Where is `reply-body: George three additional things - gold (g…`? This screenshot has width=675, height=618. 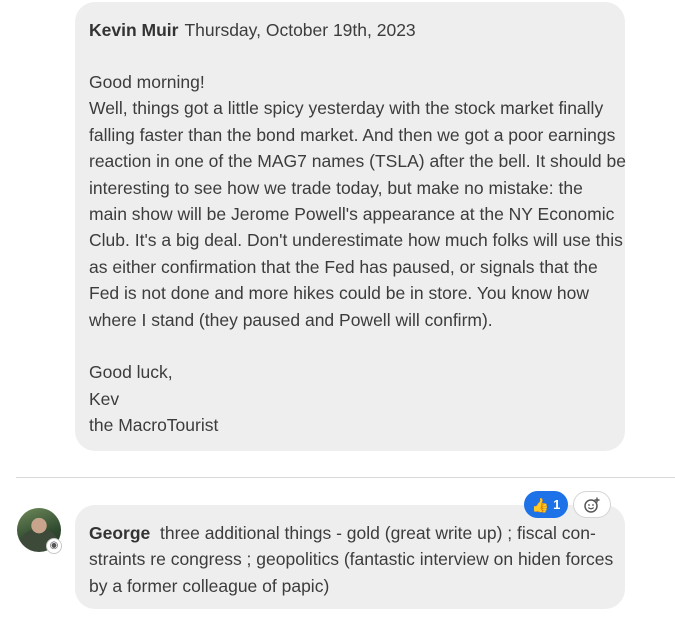
reply-body: George three additional things - gold (g… is located at coordinates (351, 559).